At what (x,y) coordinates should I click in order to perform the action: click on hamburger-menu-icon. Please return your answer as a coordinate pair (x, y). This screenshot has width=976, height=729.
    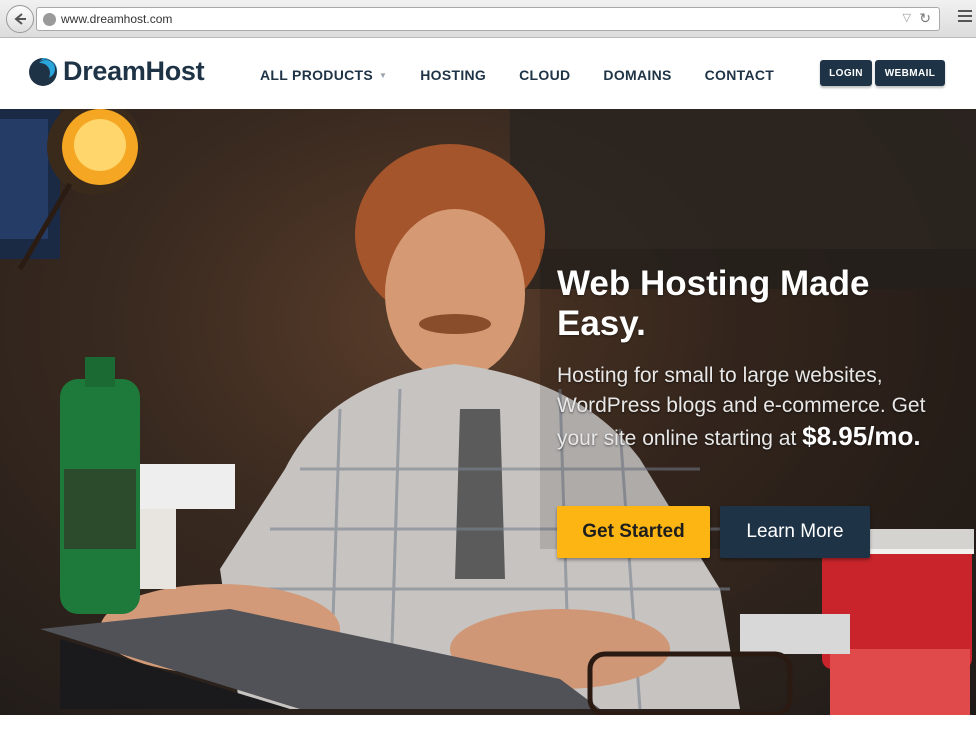
    Looking at the image, I should click on (965, 18).